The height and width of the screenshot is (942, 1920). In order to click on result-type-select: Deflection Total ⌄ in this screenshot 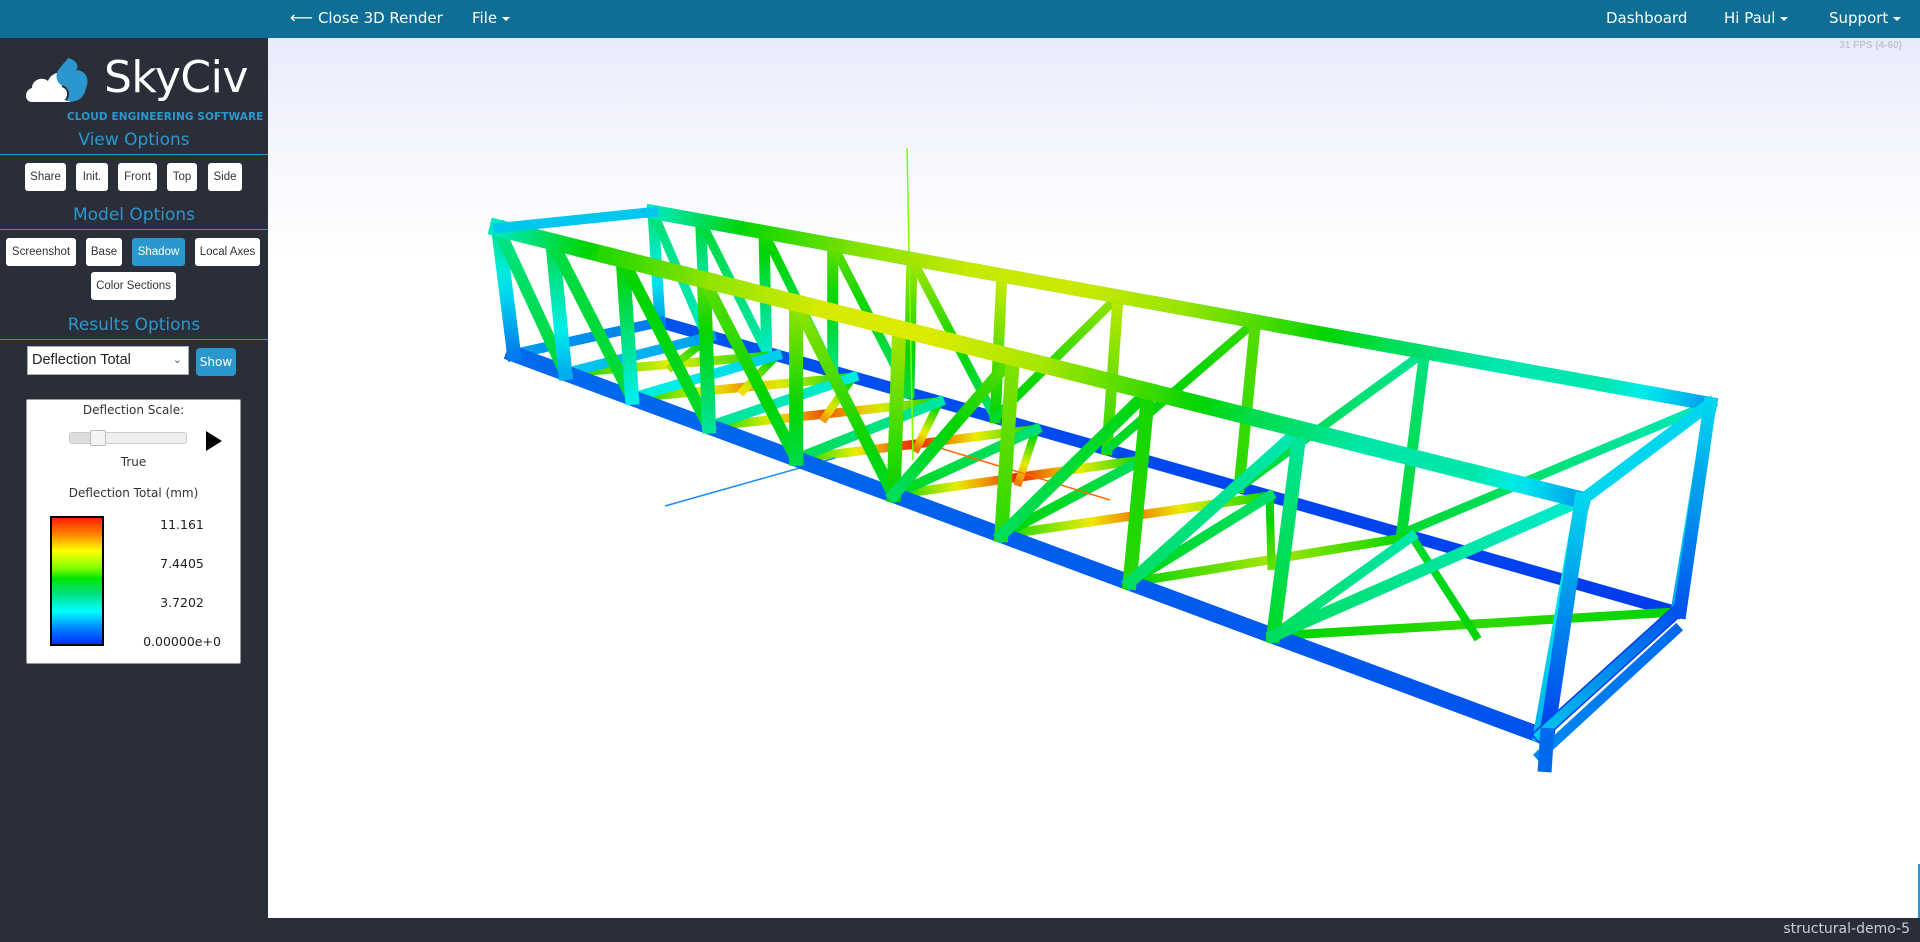, I will do `click(108, 360)`.